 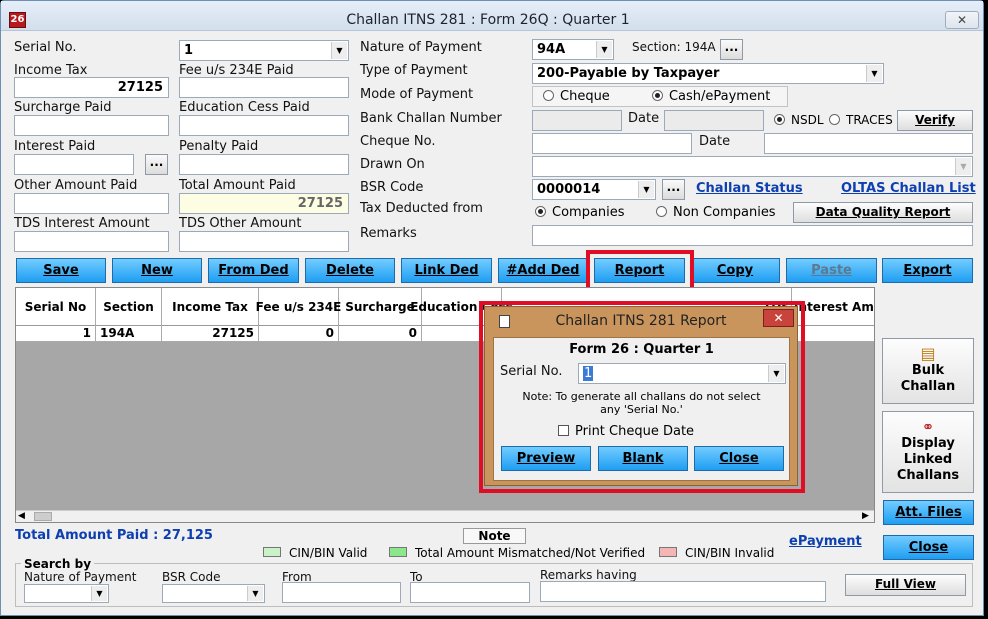 What do you see at coordinates (272, 552) in the screenshot?
I see `legend-swatch-valid` at bounding box center [272, 552].